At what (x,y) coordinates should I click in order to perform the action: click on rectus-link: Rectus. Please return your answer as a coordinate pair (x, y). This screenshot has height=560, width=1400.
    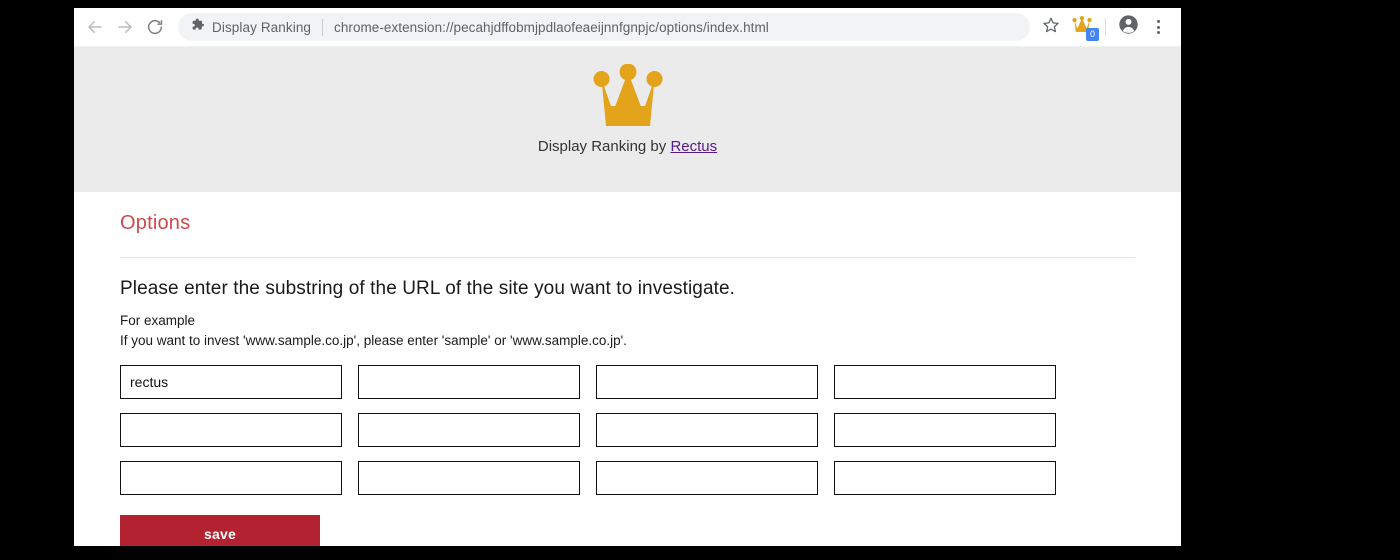
    Looking at the image, I should click on (693, 146).